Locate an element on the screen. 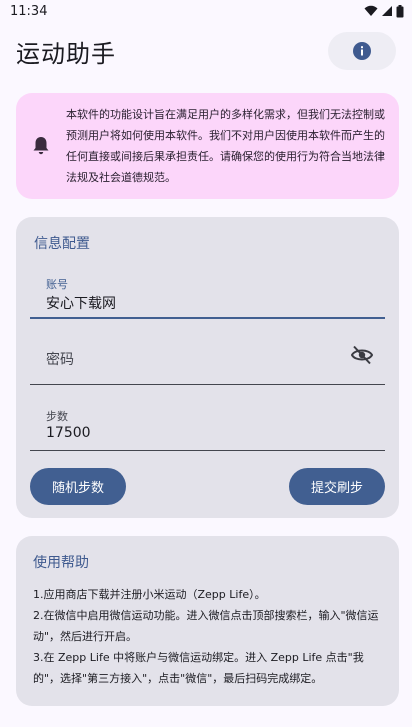 The height and width of the screenshot is (727, 412). signal-icon is located at coordinates (387, 11).